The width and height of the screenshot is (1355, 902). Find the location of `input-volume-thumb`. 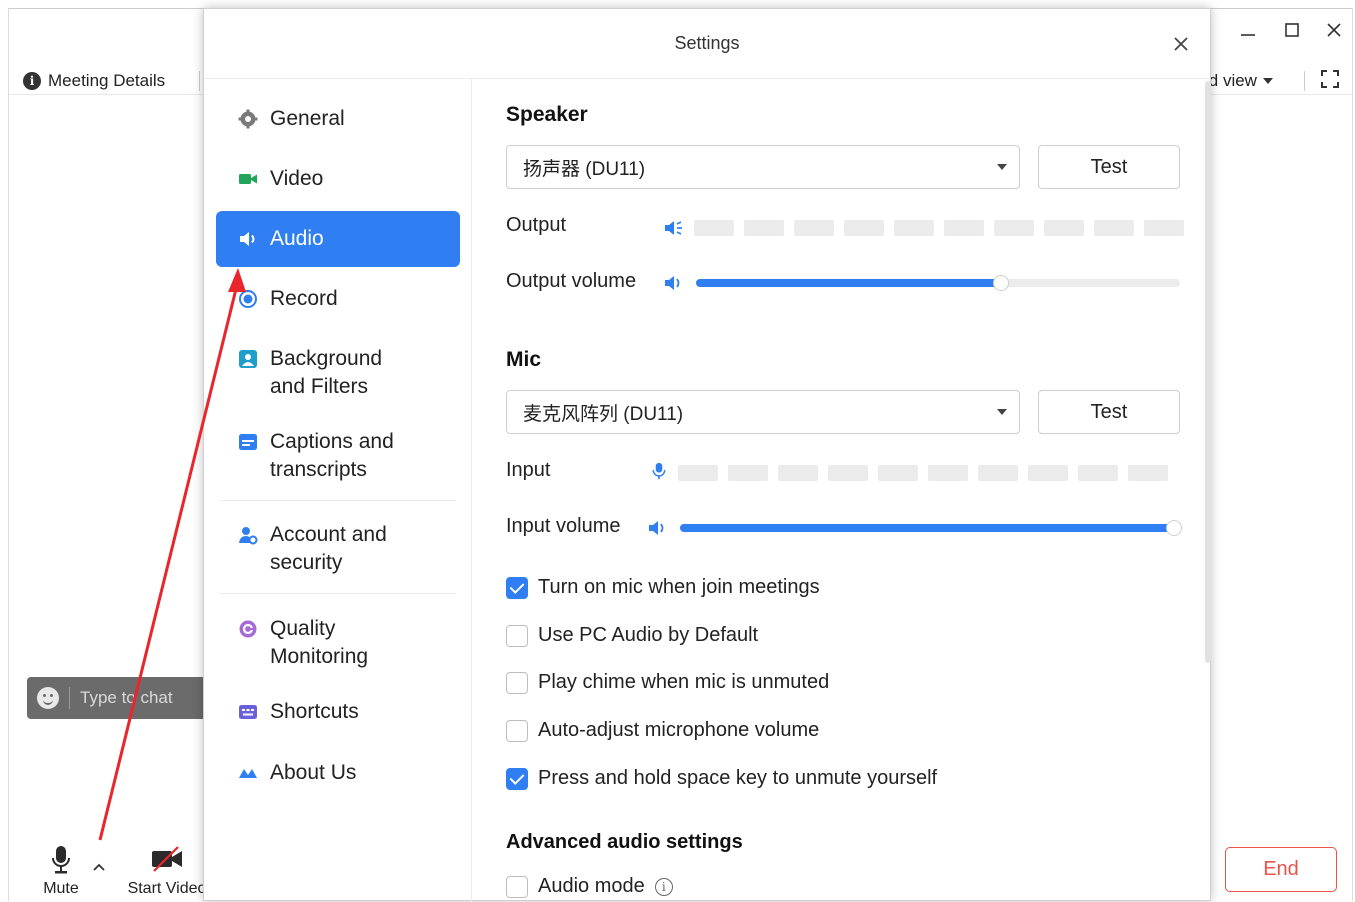

input-volume-thumb is located at coordinates (1174, 528).